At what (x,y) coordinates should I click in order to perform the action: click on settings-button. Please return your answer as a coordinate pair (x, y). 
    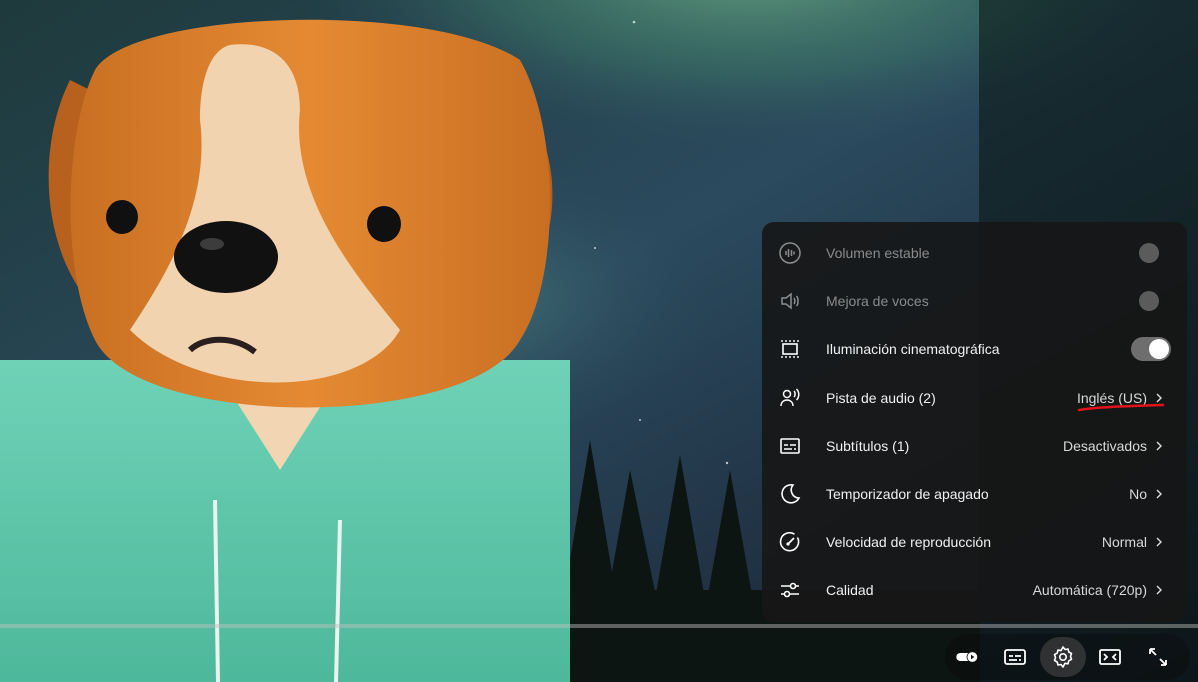
    Looking at the image, I should click on (1063, 657).